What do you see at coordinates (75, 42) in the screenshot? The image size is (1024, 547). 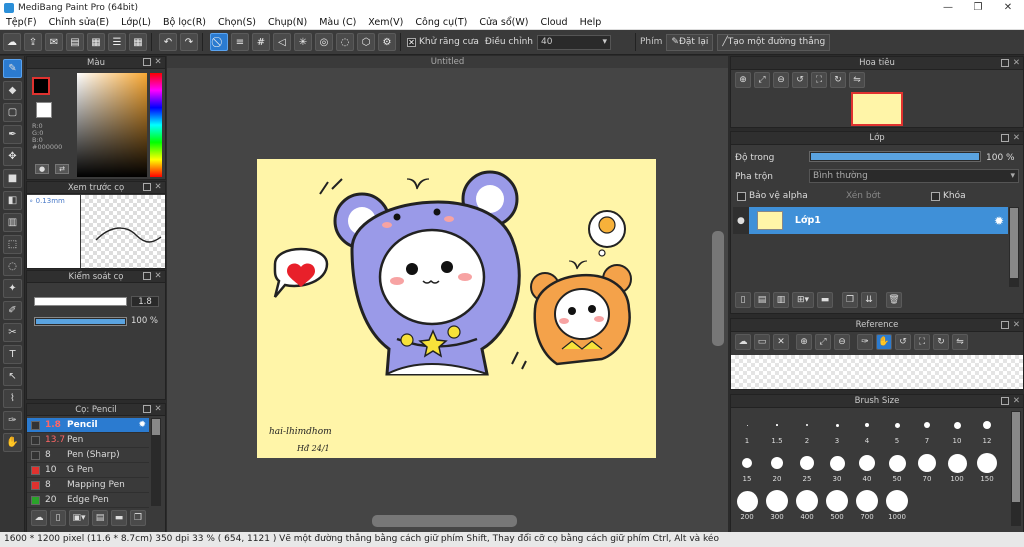 I see `document-icon: ▤` at bounding box center [75, 42].